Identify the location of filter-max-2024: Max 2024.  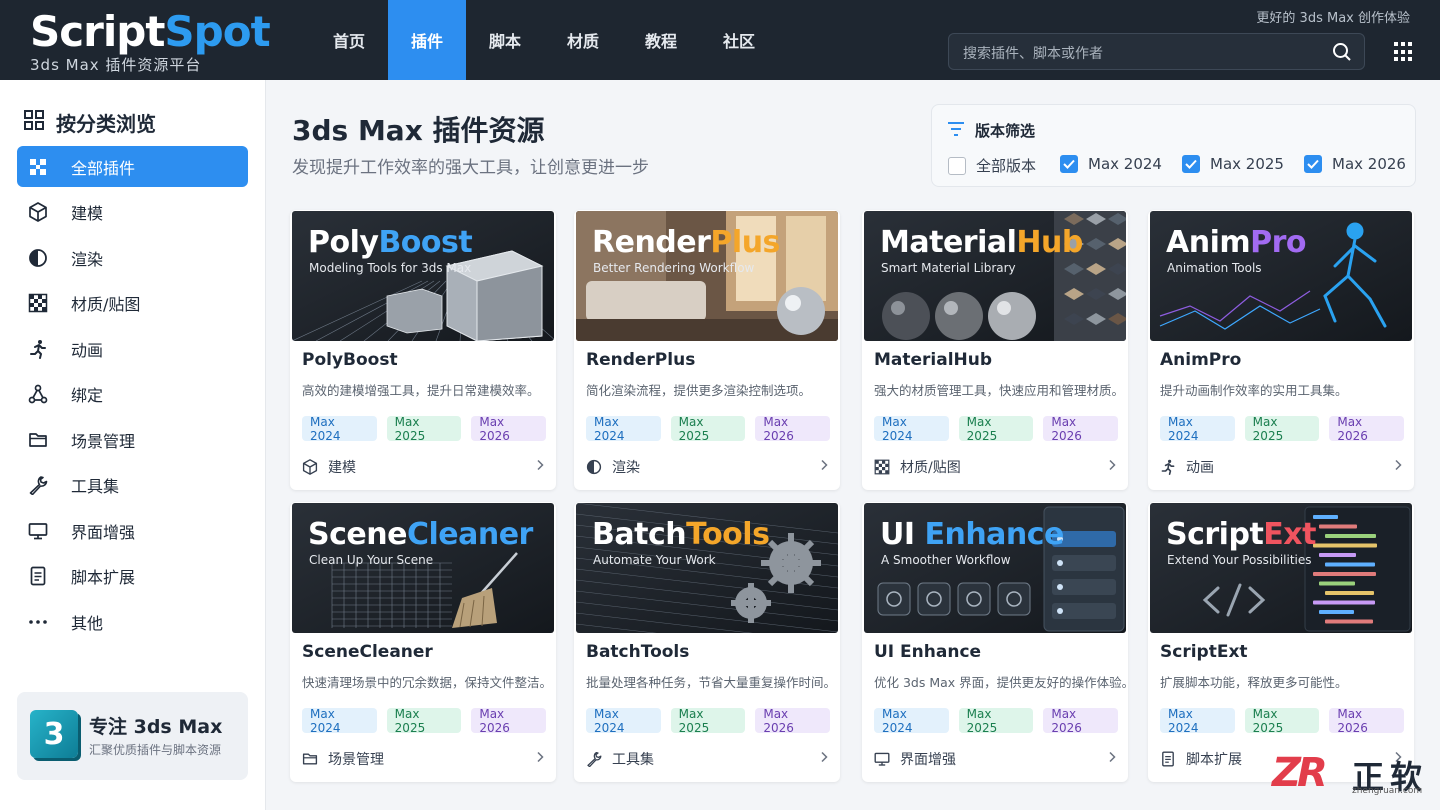
(1111, 164).